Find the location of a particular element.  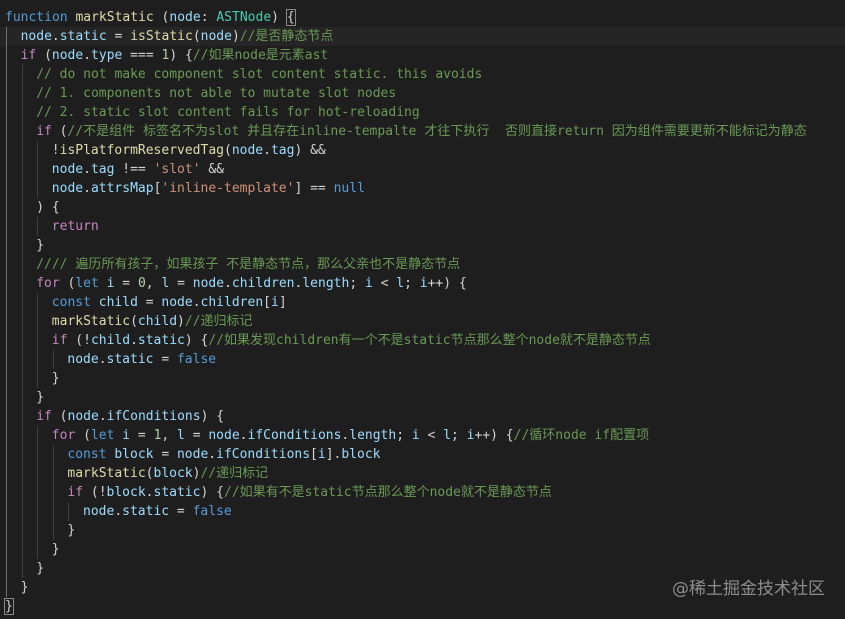

code-line: !isPlatformReservedTag(node.tag) && is located at coordinates (422, 150).